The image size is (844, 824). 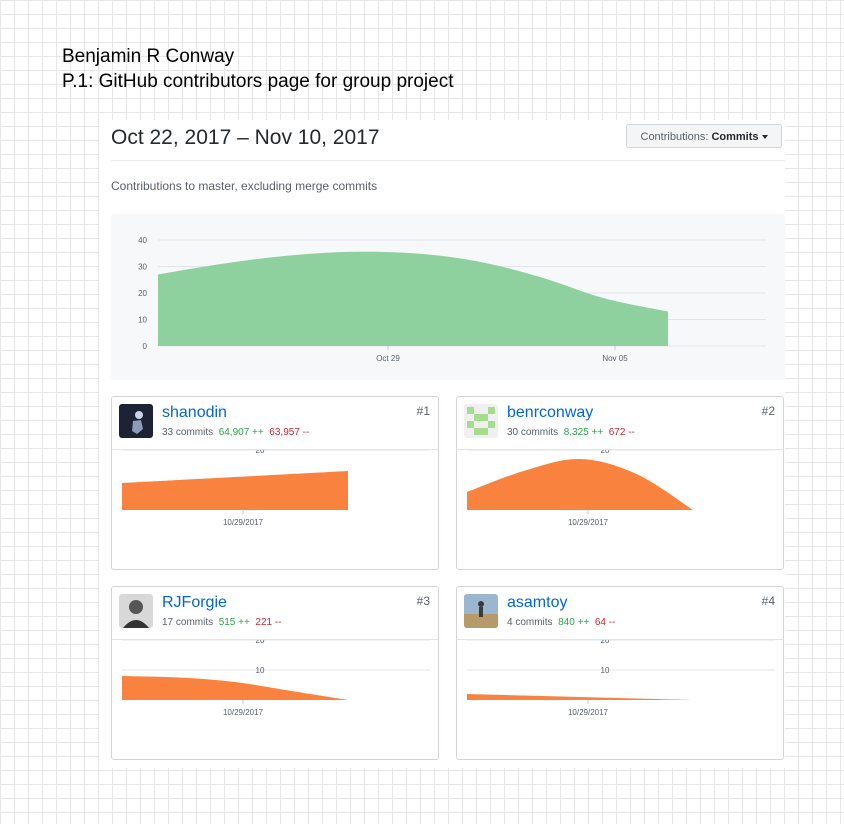 I want to click on y-tick-label: 40, so click(x=142, y=240).